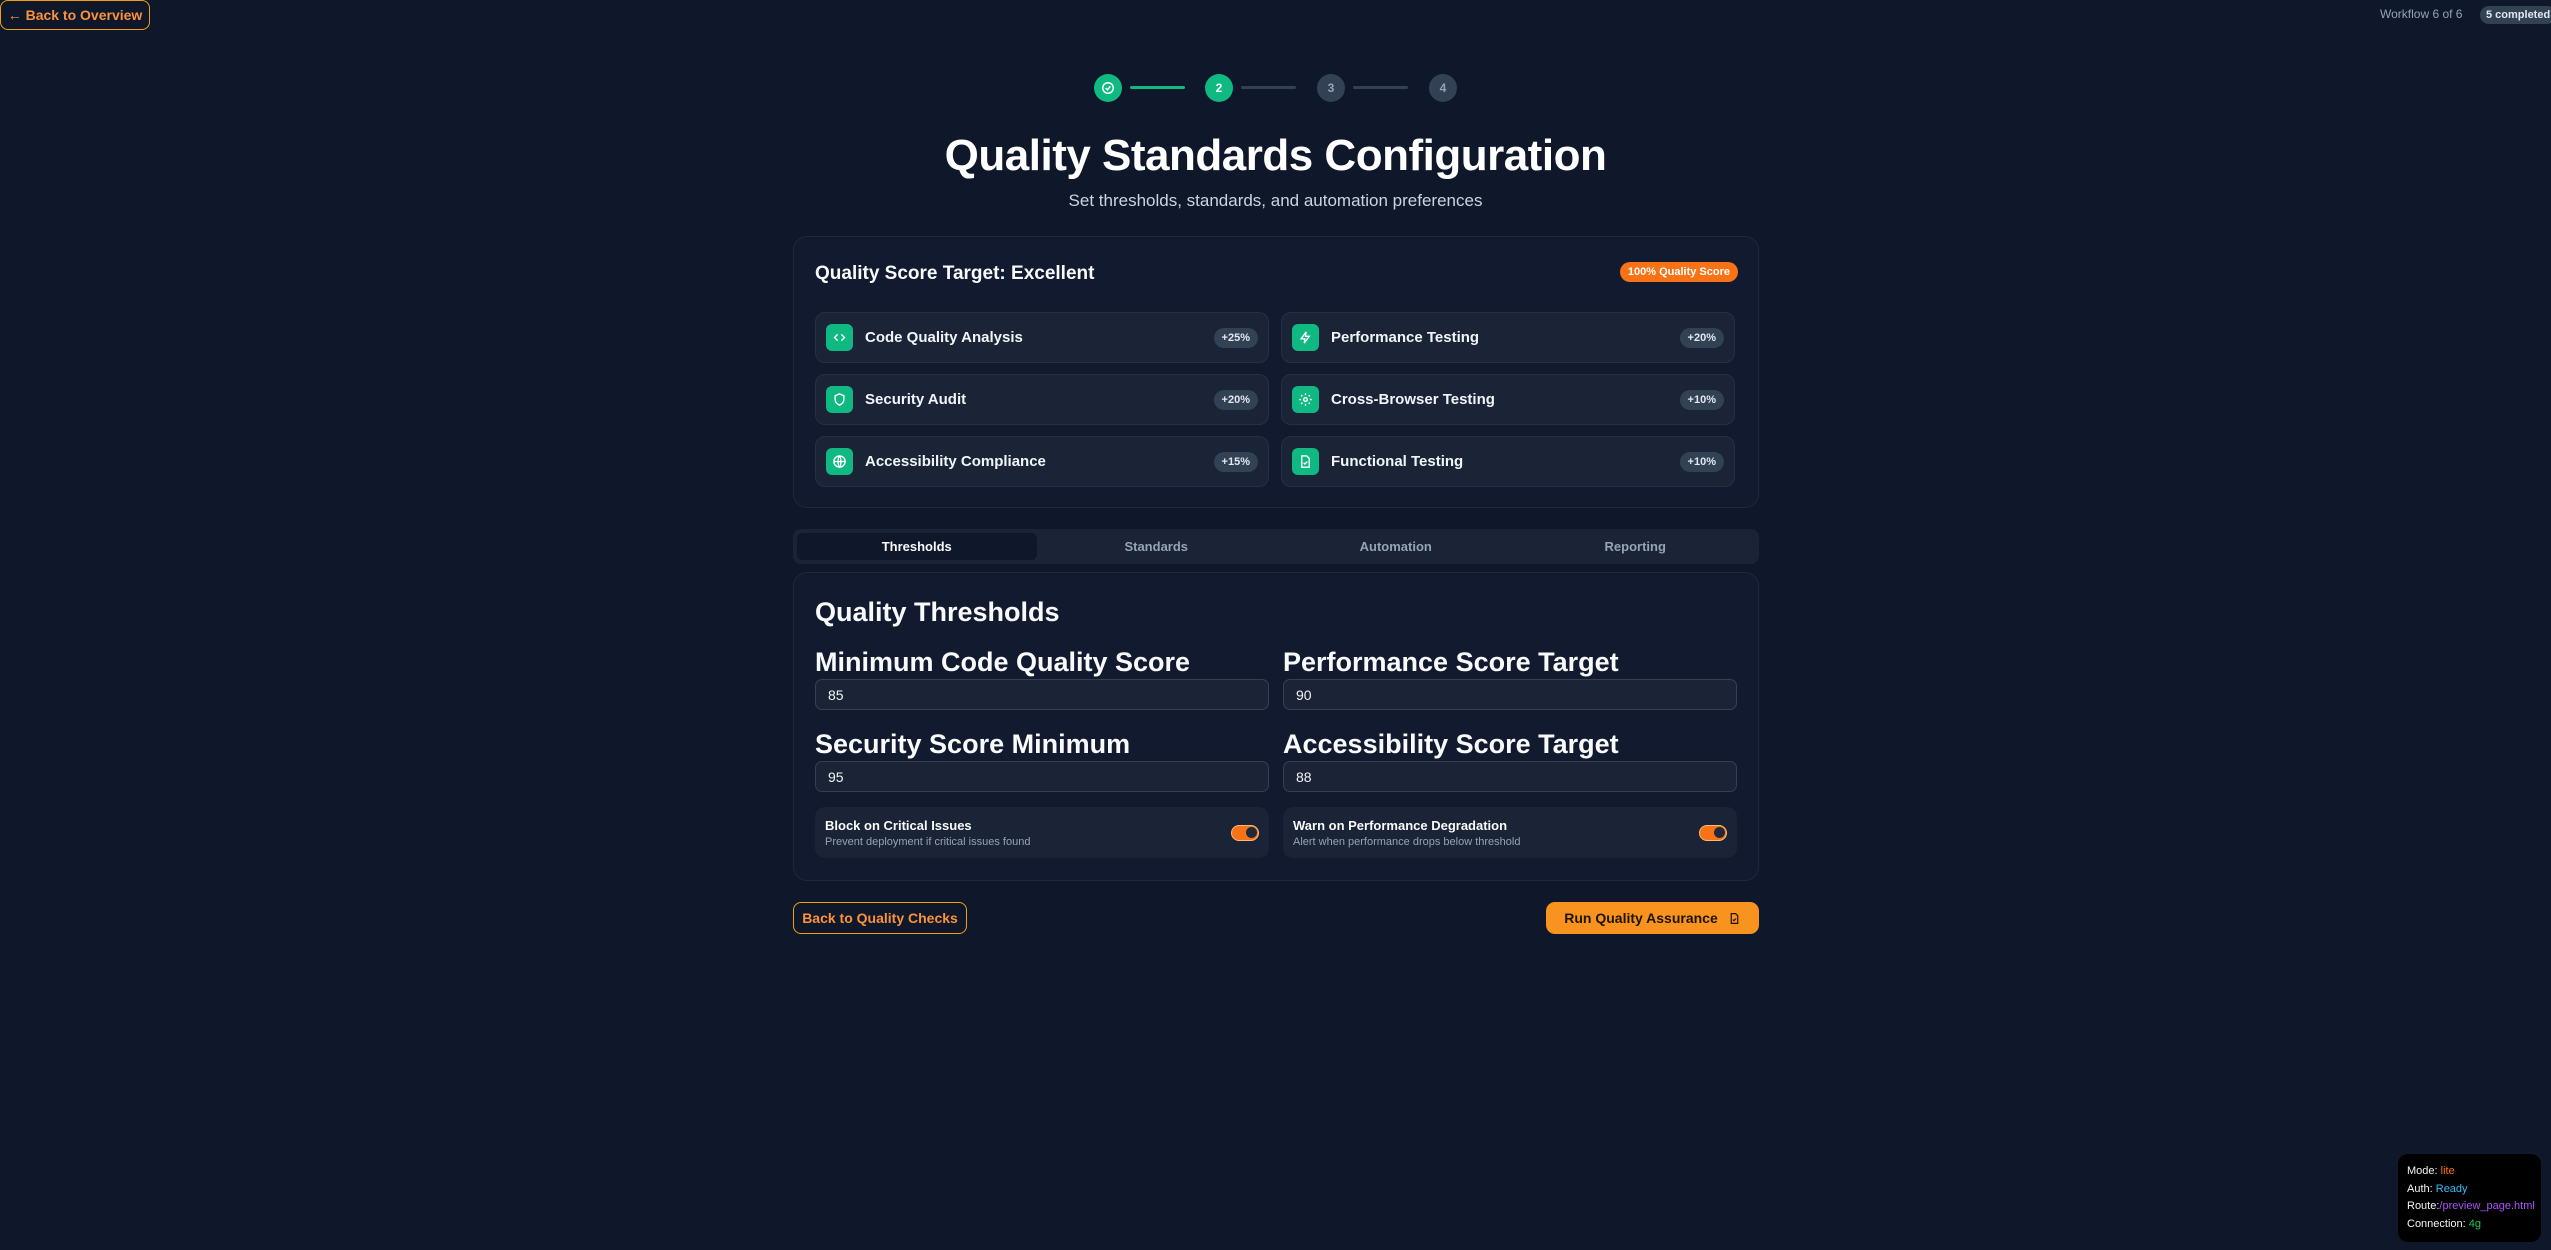 The height and width of the screenshot is (1250, 2551). I want to click on check-item-label: Performance Testing, so click(1405, 337).